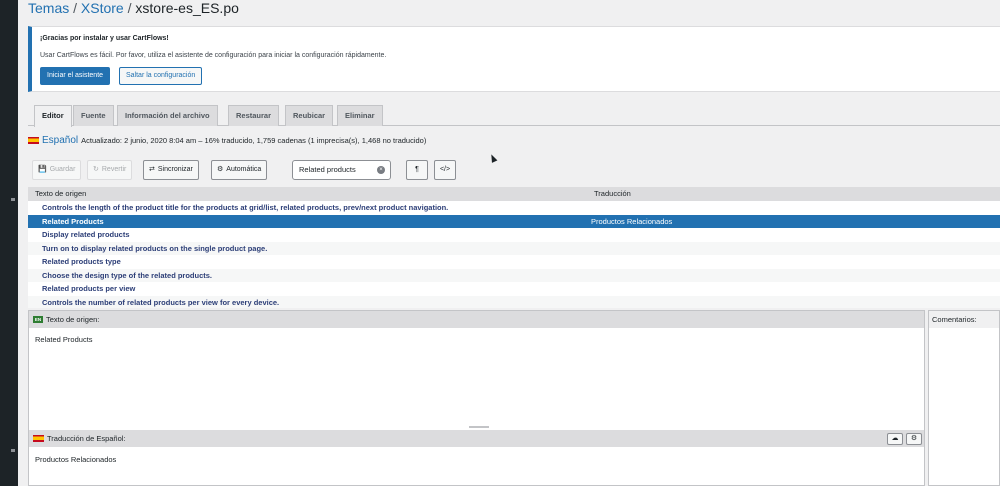 The width and height of the screenshot is (1000, 486). I want to click on breadcrumb: Temas / XStore / xstore-es_ES.po, so click(133, 8).